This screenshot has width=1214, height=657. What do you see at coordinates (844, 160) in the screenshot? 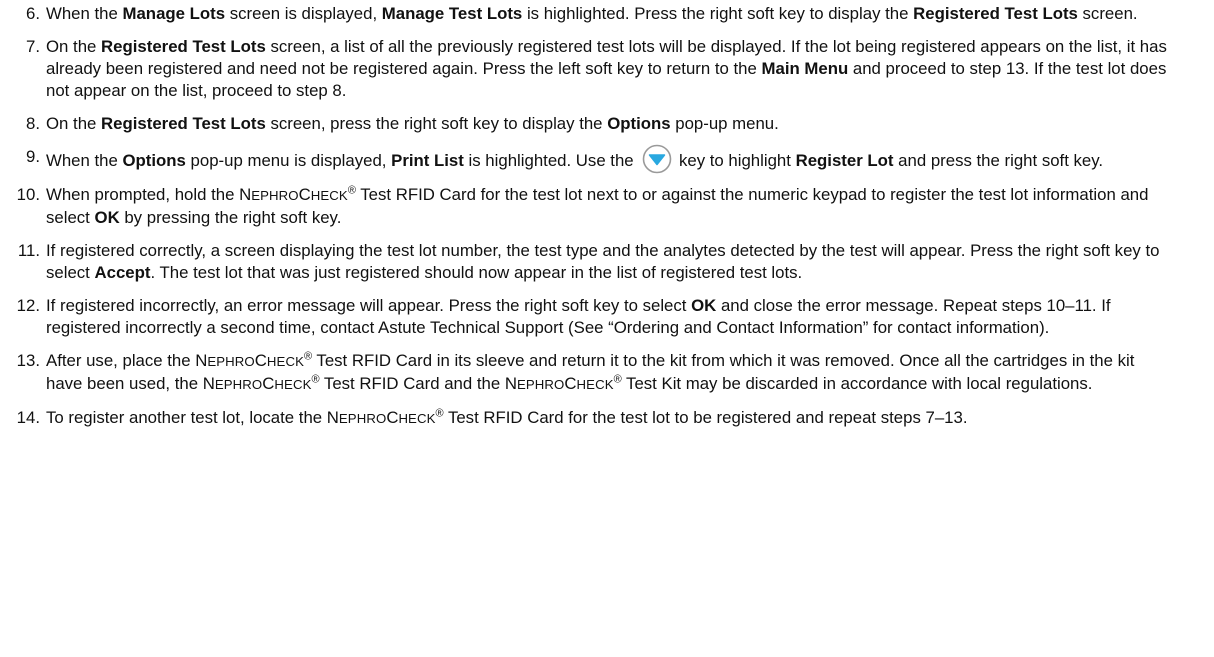
I see `bold-term: Register Lot` at bounding box center [844, 160].